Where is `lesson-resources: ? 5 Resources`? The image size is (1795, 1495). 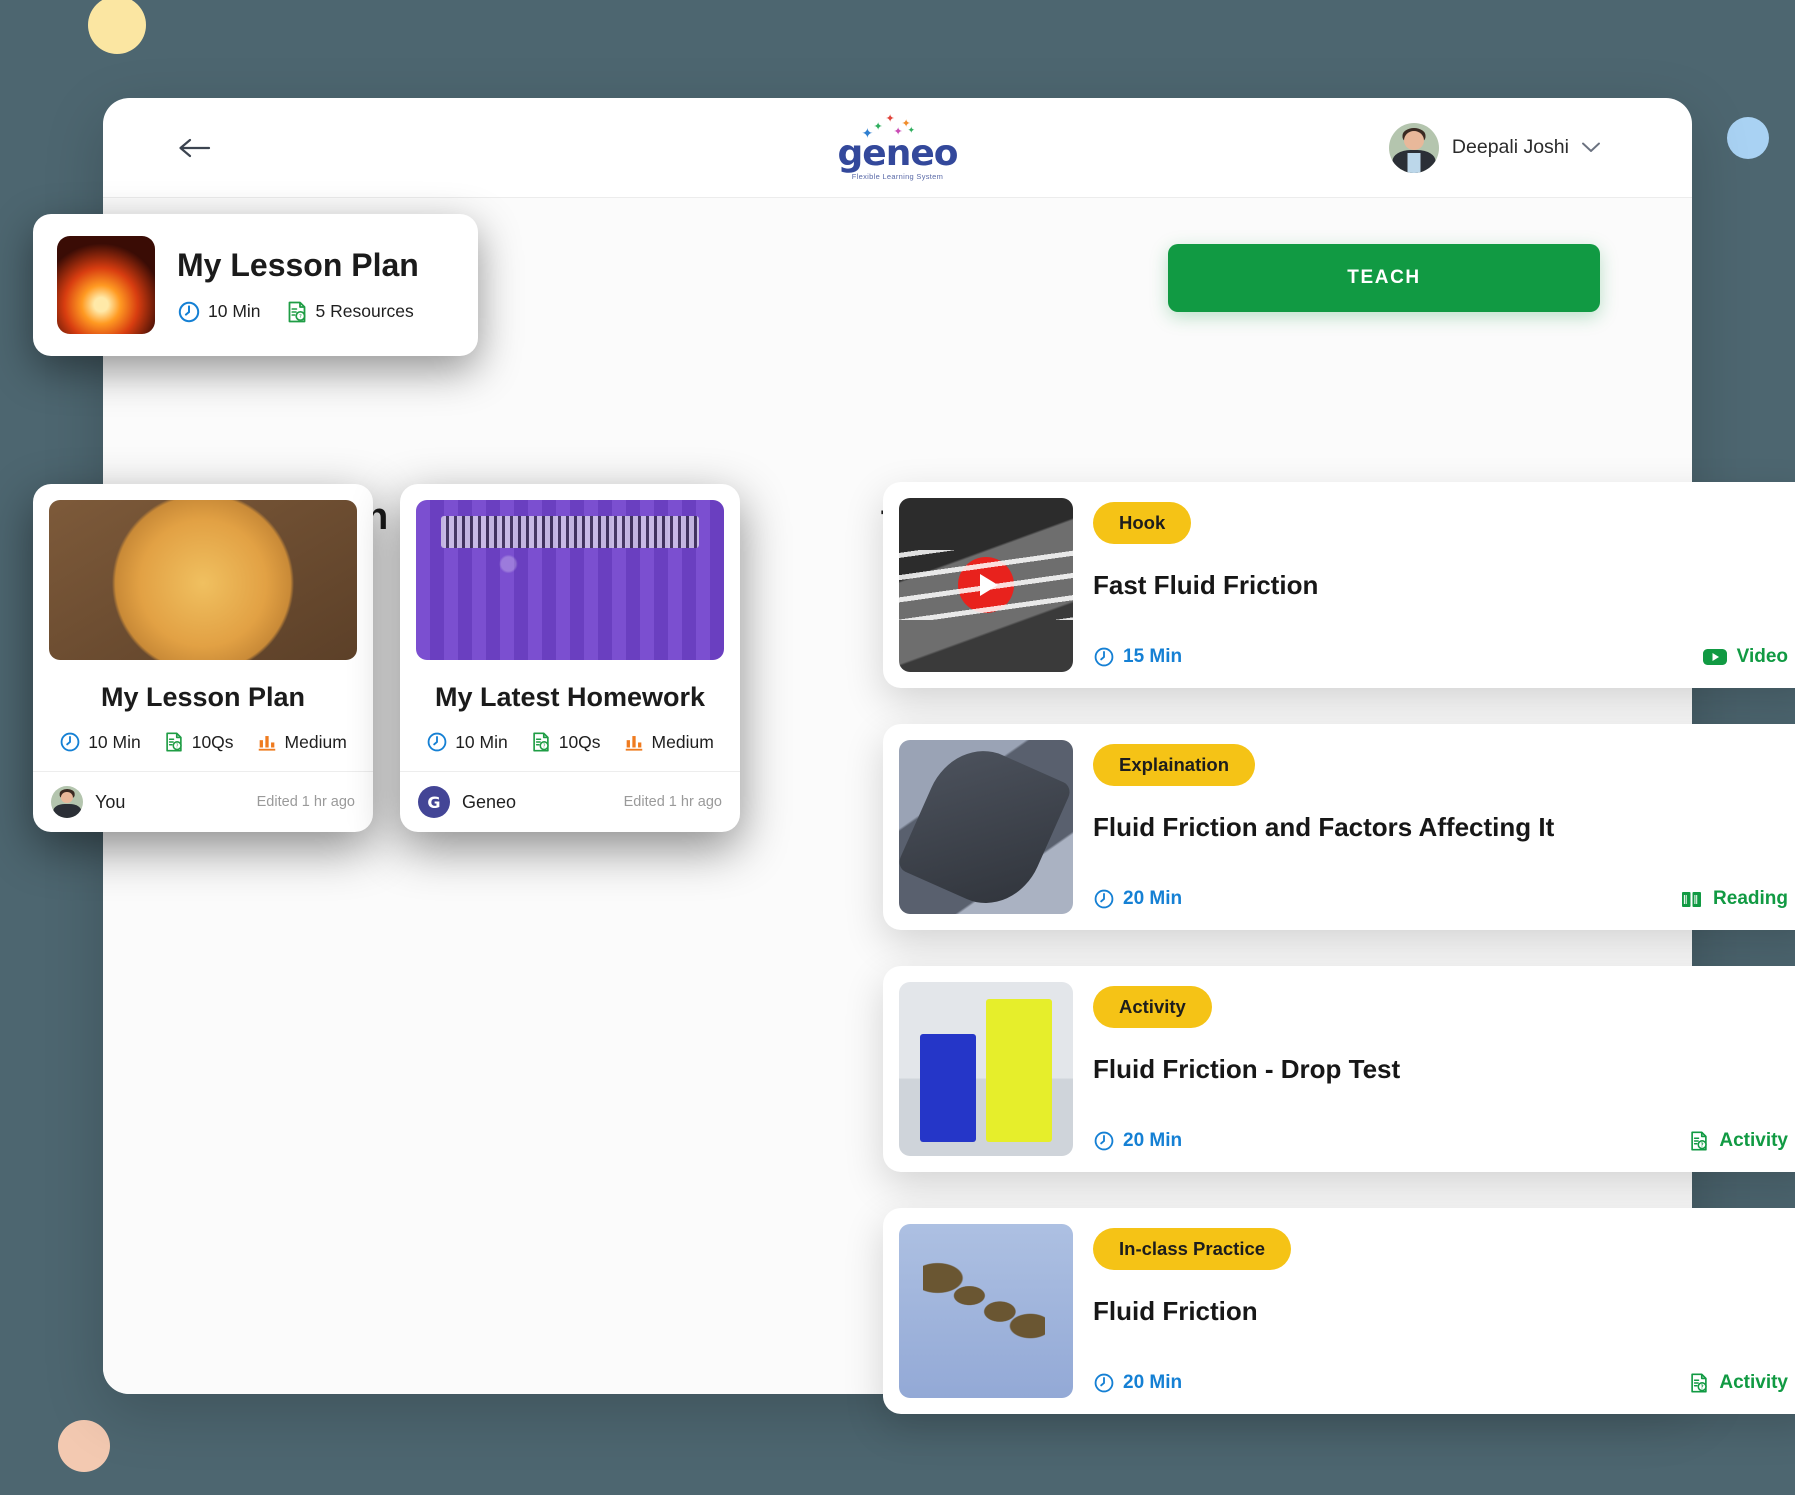
lesson-resources: ? 5 Resources is located at coordinates (349, 312).